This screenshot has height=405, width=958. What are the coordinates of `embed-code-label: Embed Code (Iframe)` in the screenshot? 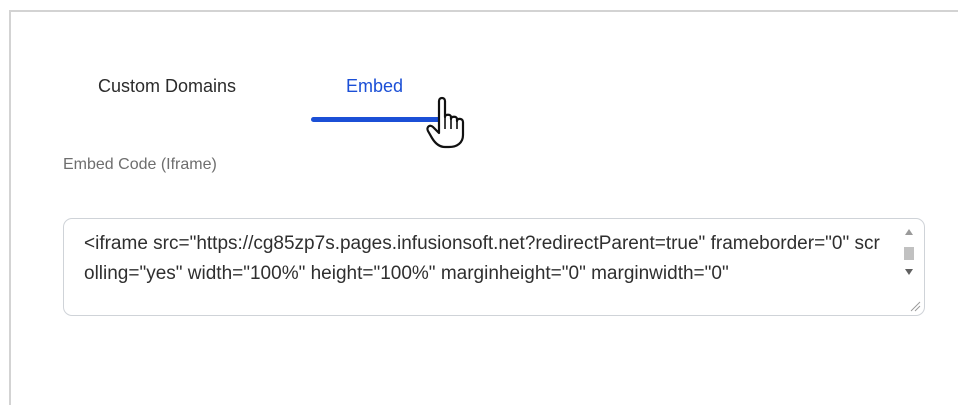 It's located at (140, 164).